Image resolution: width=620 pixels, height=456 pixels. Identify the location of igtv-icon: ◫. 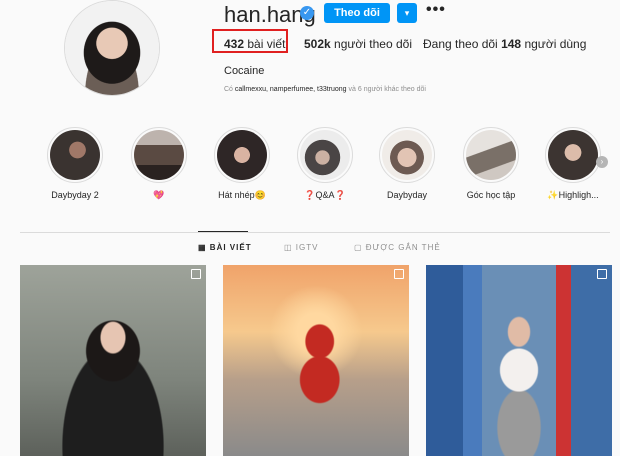
(288, 247).